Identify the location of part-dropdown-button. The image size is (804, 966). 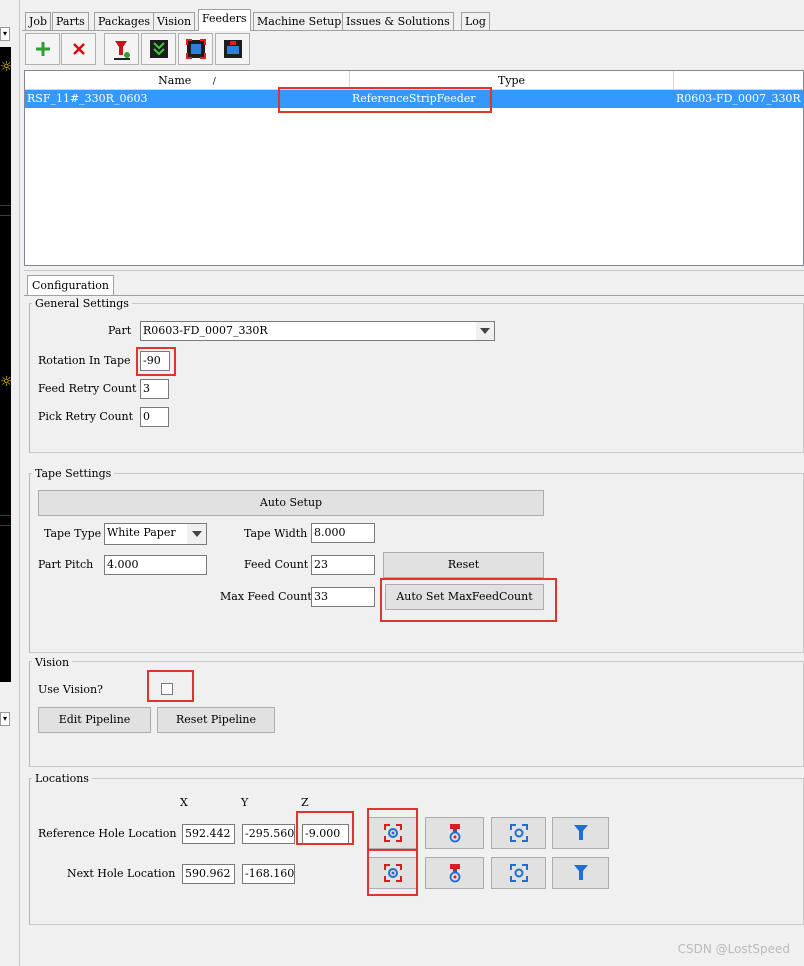
(485, 331).